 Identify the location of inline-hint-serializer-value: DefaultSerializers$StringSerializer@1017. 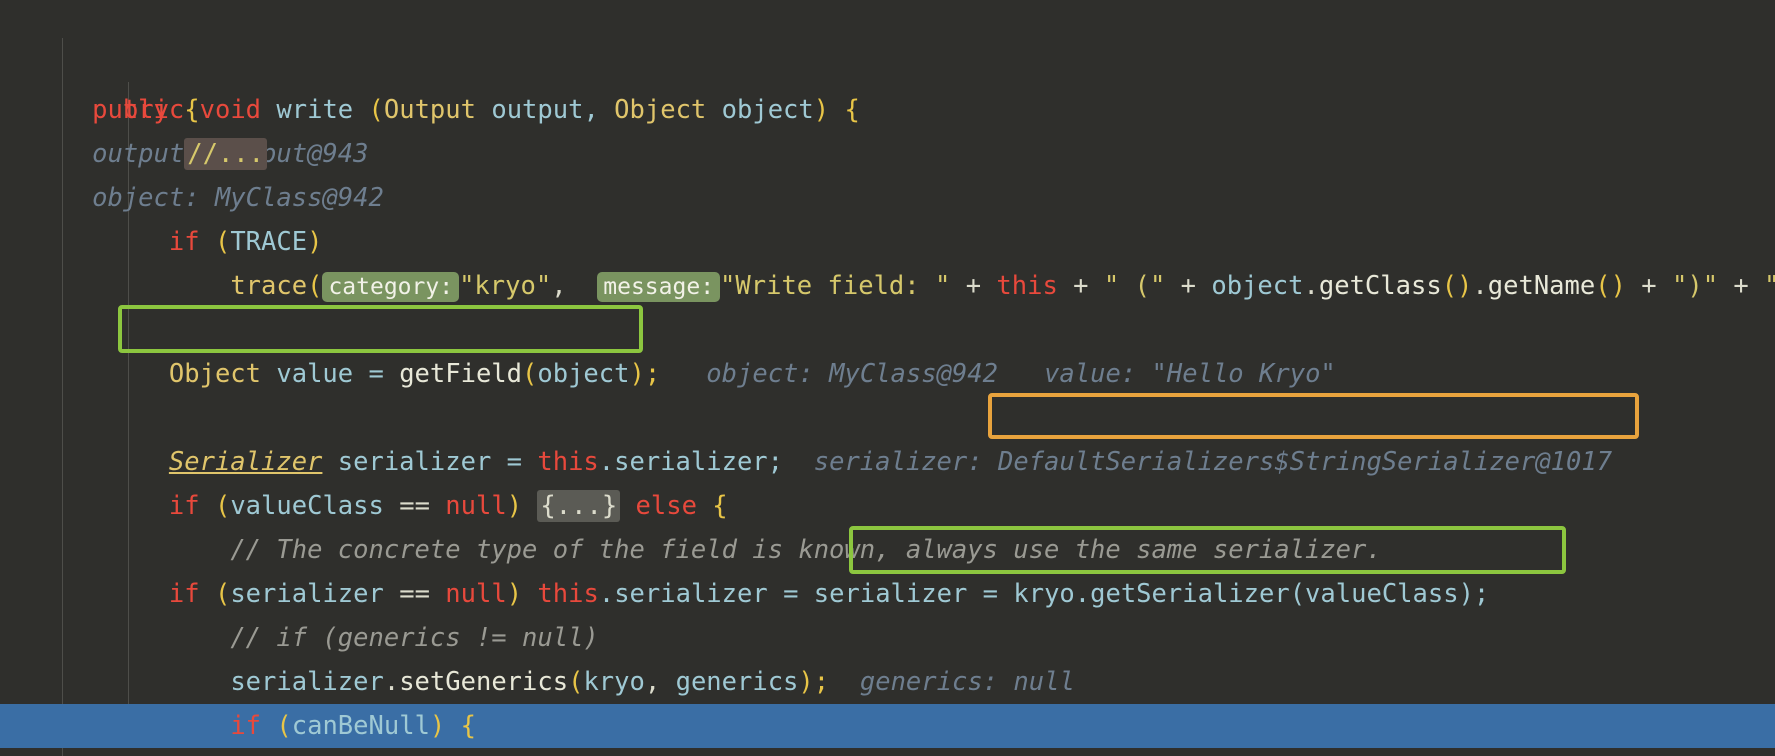
(1305, 462).